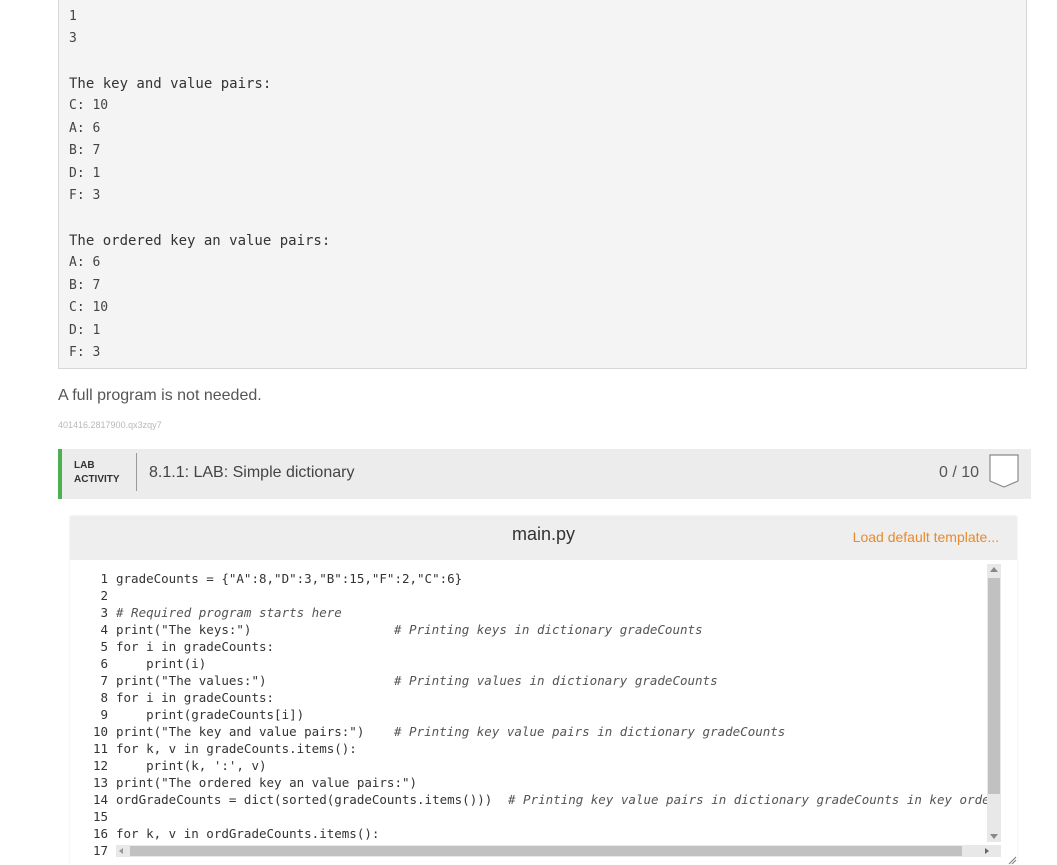 This screenshot has height=865, width=1057. I want to click on code-comment: # Required program starts here, so click(229, 612).